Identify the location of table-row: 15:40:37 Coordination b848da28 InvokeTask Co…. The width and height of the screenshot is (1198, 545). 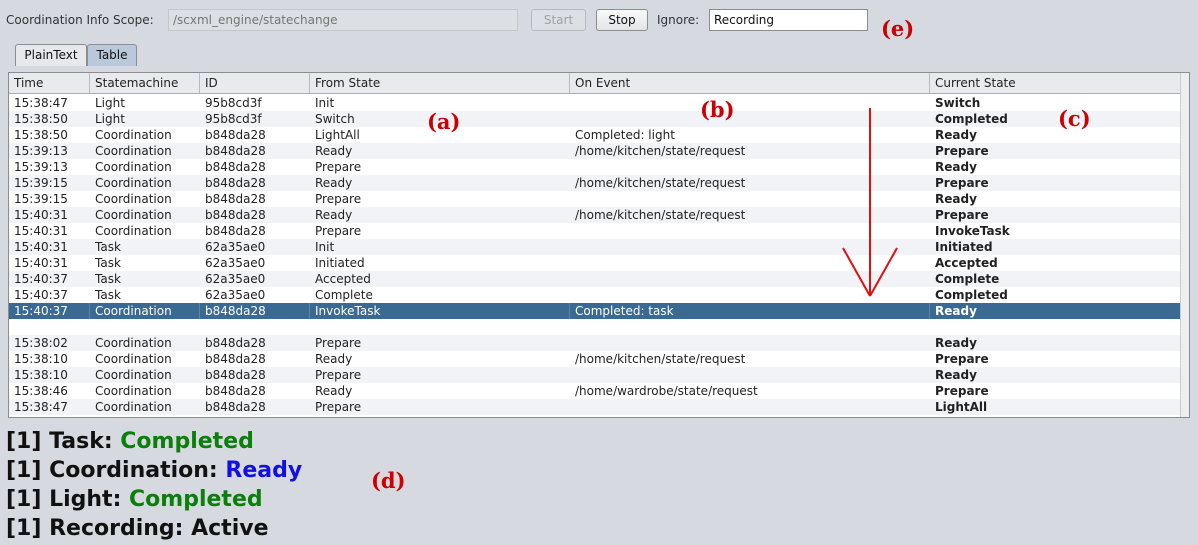
(599, 311).